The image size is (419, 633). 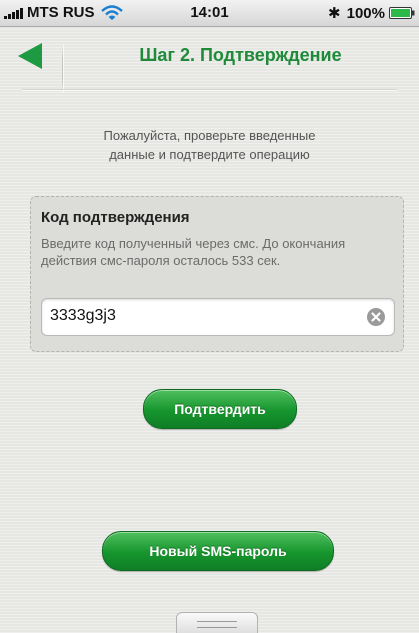 What do you see at coordinates (83, 315) in the screenshot?
I see `sms-code-value: 3333g3j3` at bounding box center [83, 315].